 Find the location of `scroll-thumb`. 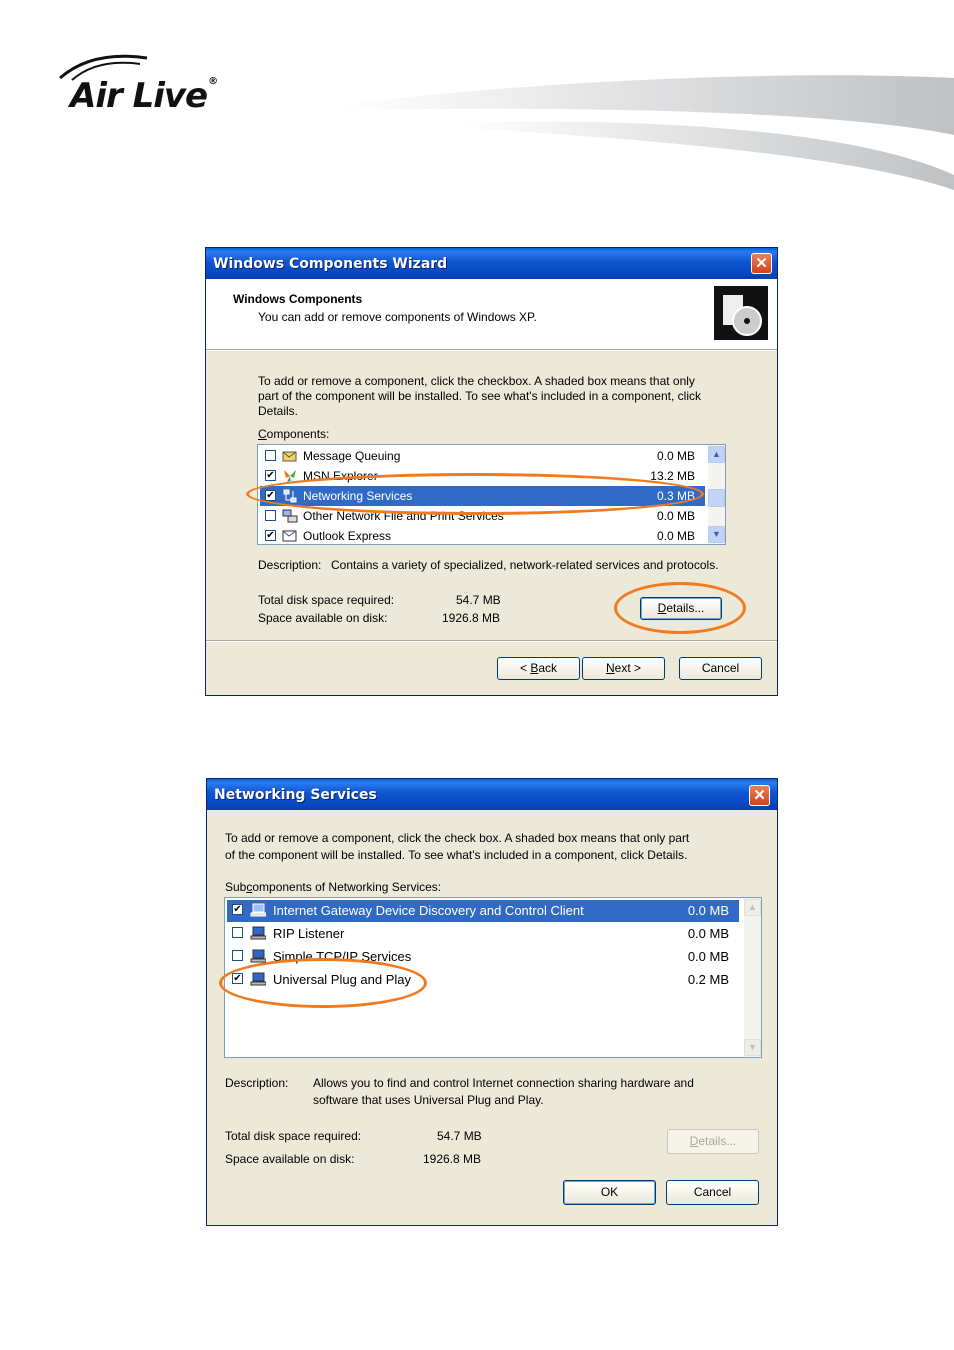

scroll-thumb is located at coordinates (716, 498).